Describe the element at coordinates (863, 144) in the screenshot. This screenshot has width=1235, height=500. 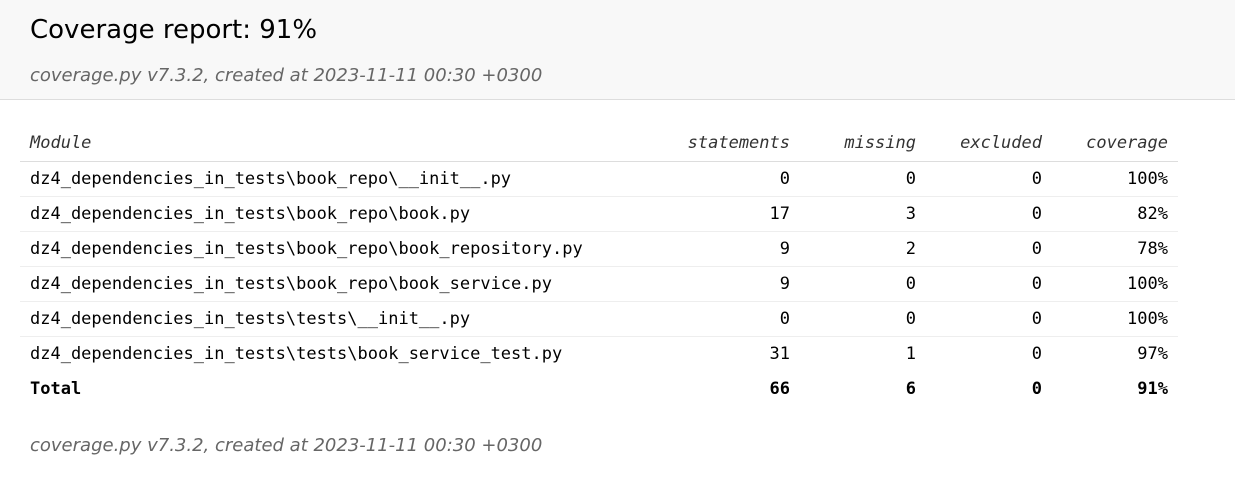
I see `column-header-missing: missing` at that location.